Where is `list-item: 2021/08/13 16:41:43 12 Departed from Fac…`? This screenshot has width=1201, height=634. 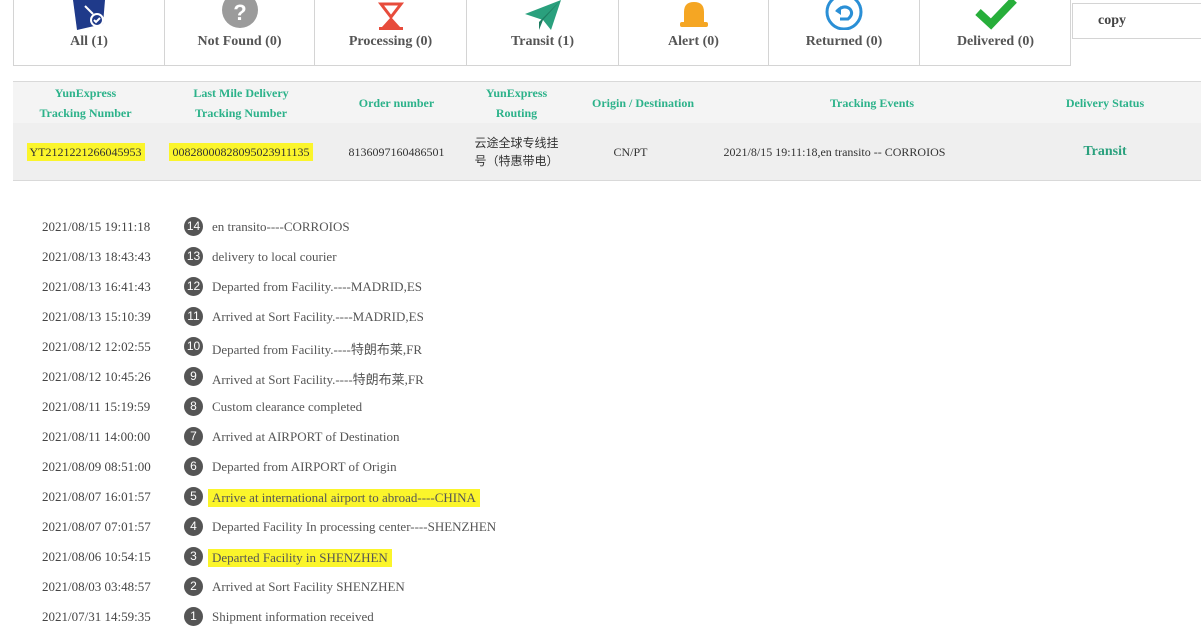
list-item: 2021/08/13 16:41:43 12 Departed from Fac… is located at coordinates (600, 285).